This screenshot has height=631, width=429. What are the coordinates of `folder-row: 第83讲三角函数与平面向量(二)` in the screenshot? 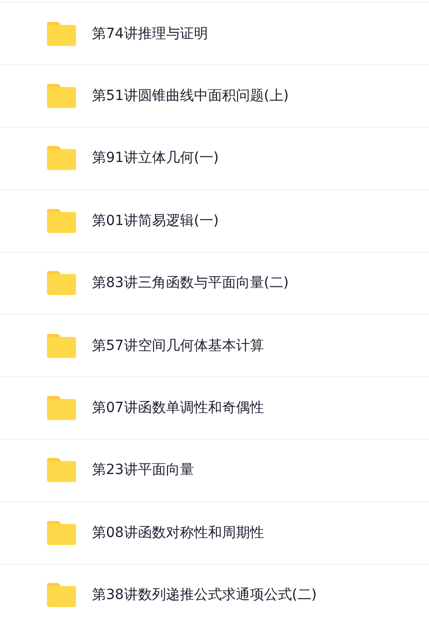 It's located at (214, 283).